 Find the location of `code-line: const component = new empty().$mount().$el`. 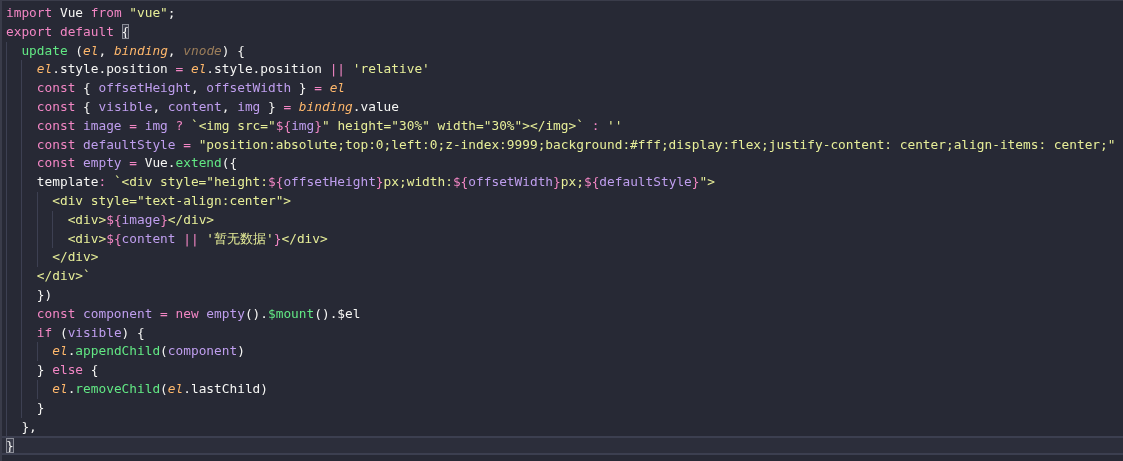

code-line: const component = new empty().$mount().$el is located at coordinates (198, 313).